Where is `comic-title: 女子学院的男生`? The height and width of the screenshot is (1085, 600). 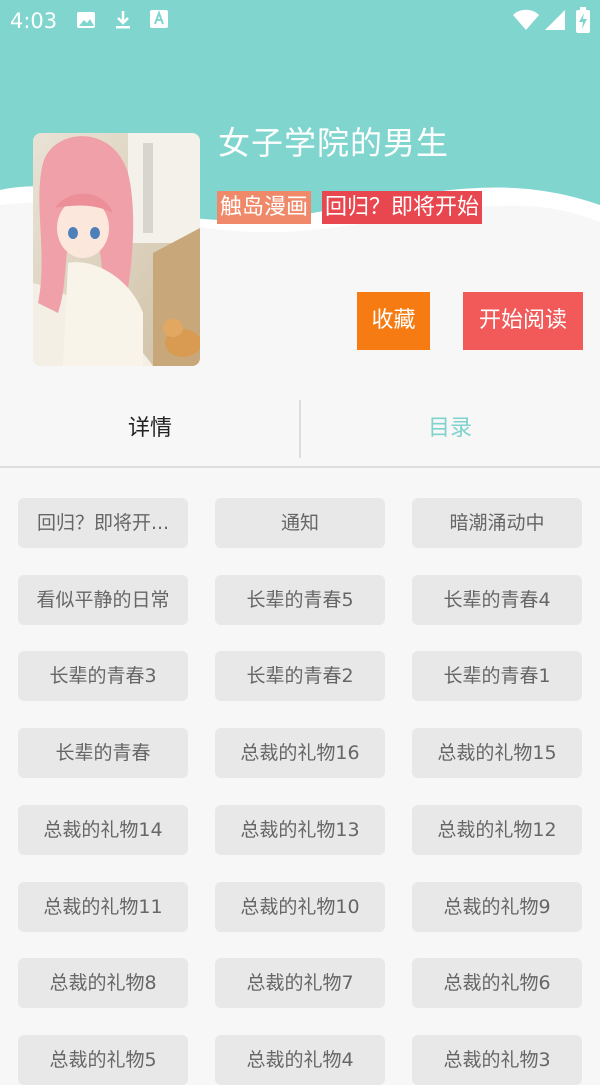
comic-title: 女子学院的男生 is located at coordinates (334, 143).